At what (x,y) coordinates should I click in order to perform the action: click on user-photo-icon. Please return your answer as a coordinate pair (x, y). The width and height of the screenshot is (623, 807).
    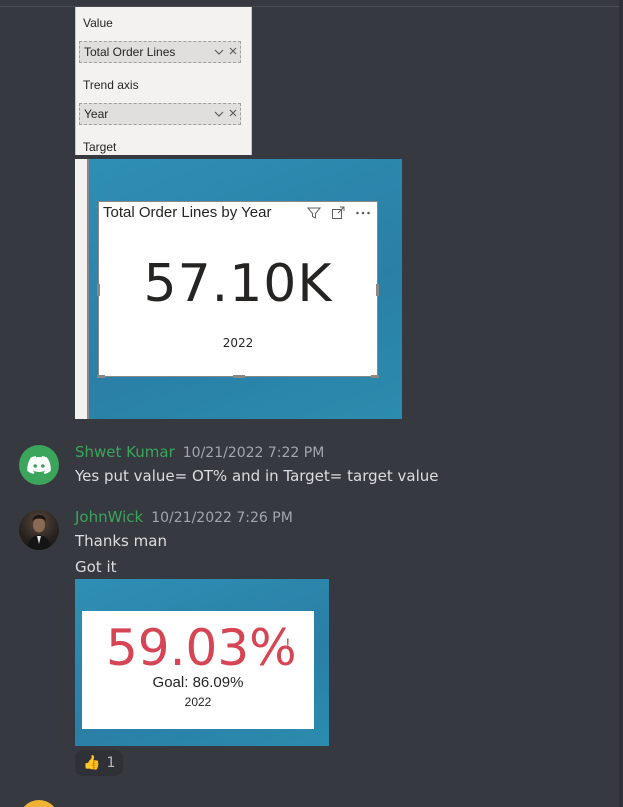
    Looking at the image, I should click on (39, 532).